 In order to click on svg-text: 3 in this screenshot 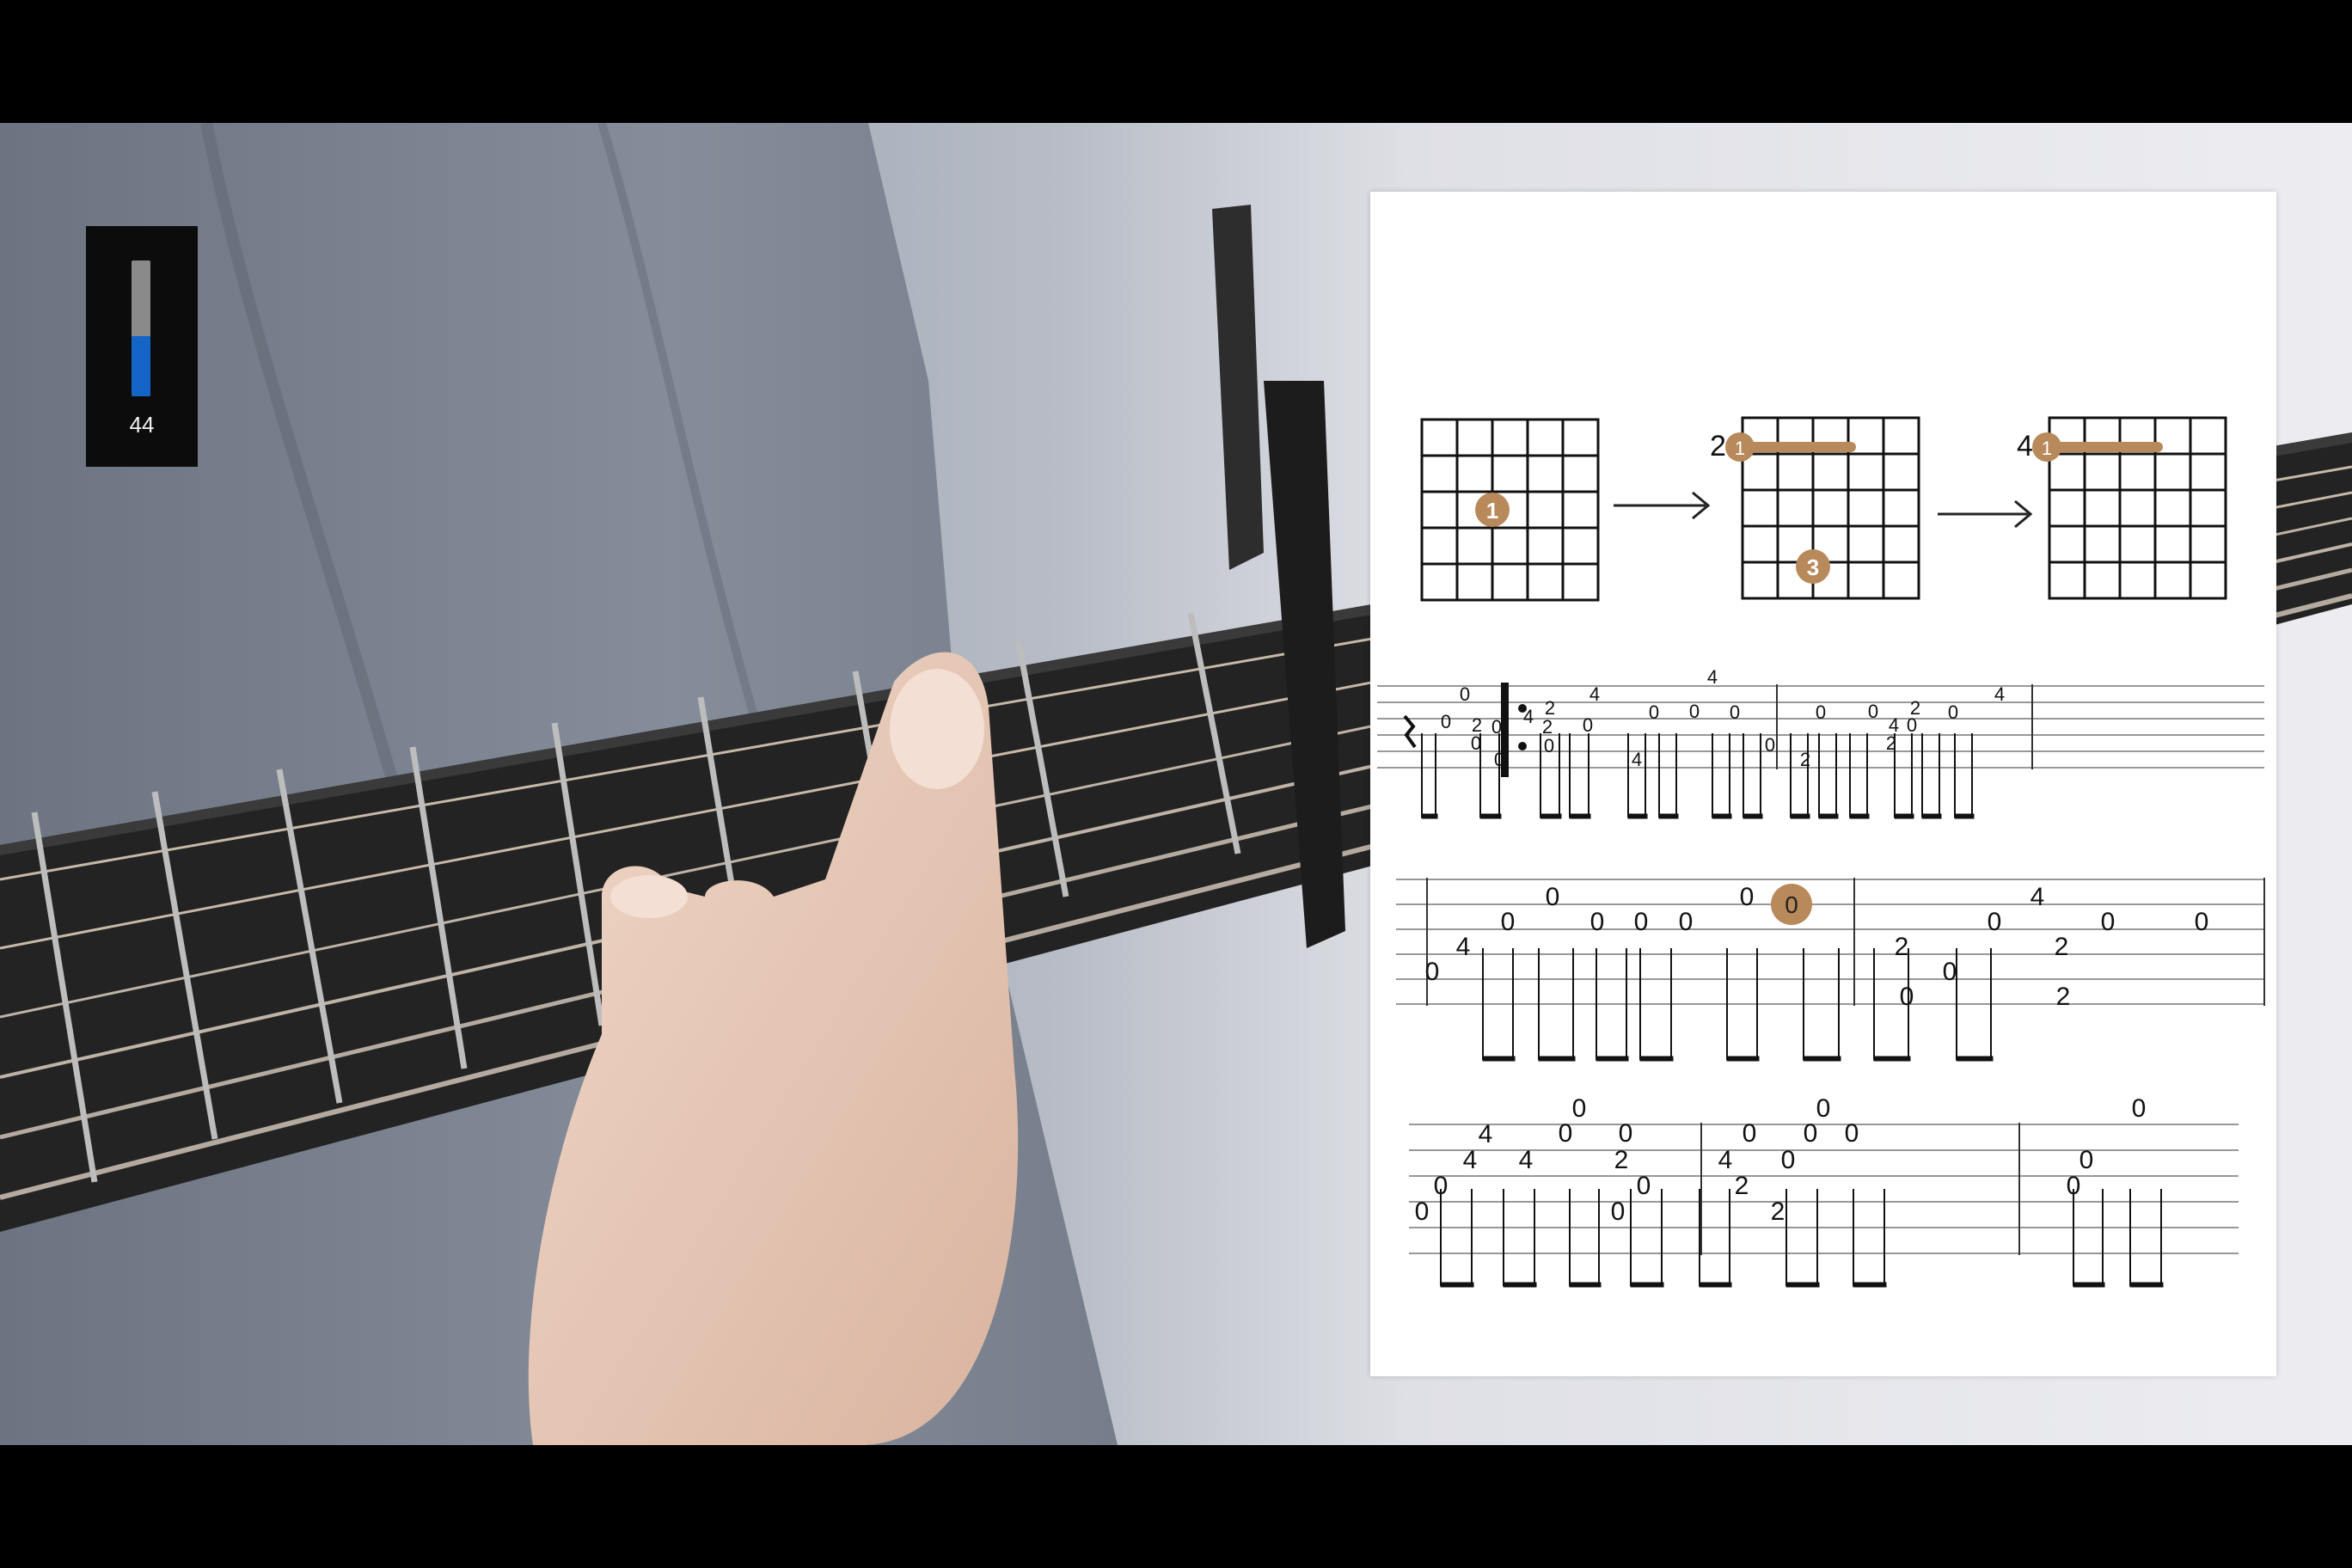, I will do `click(1813, 567)`.